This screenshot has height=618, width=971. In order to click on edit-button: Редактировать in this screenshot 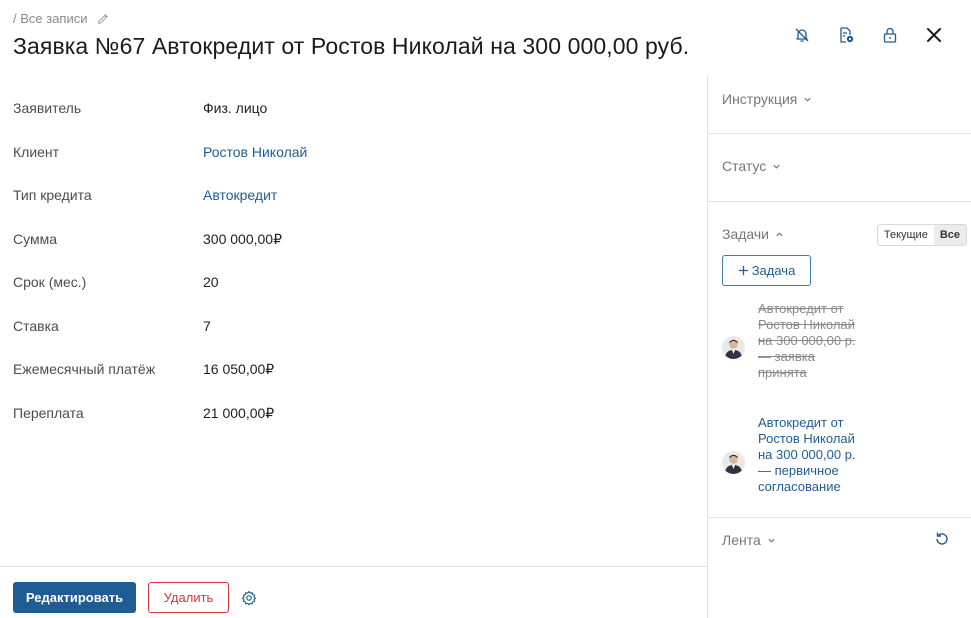, I will do `click(74, 597)`.